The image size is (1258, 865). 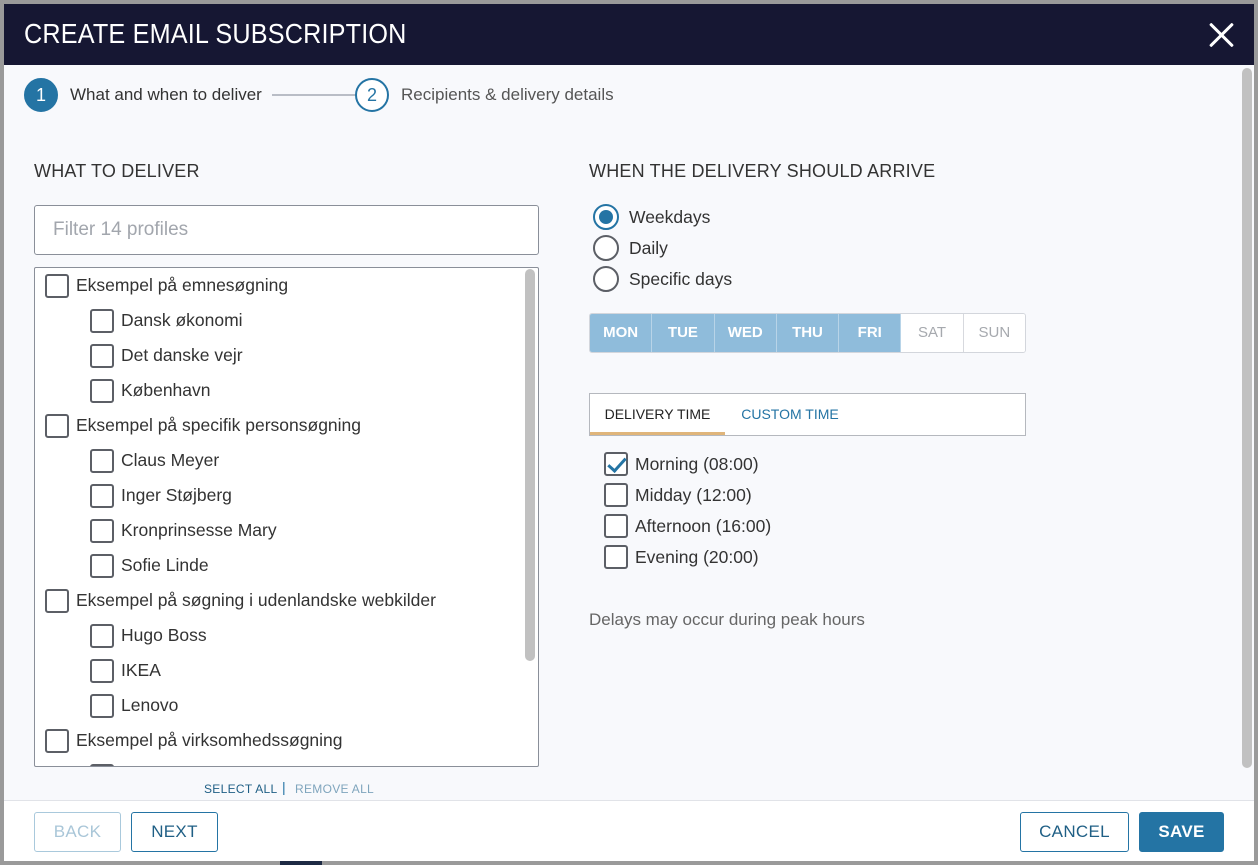 What do you see at coordinates (648, 247) in the screenshot?
I see `frequency-label: Daily` at bounding box center [648, 247].